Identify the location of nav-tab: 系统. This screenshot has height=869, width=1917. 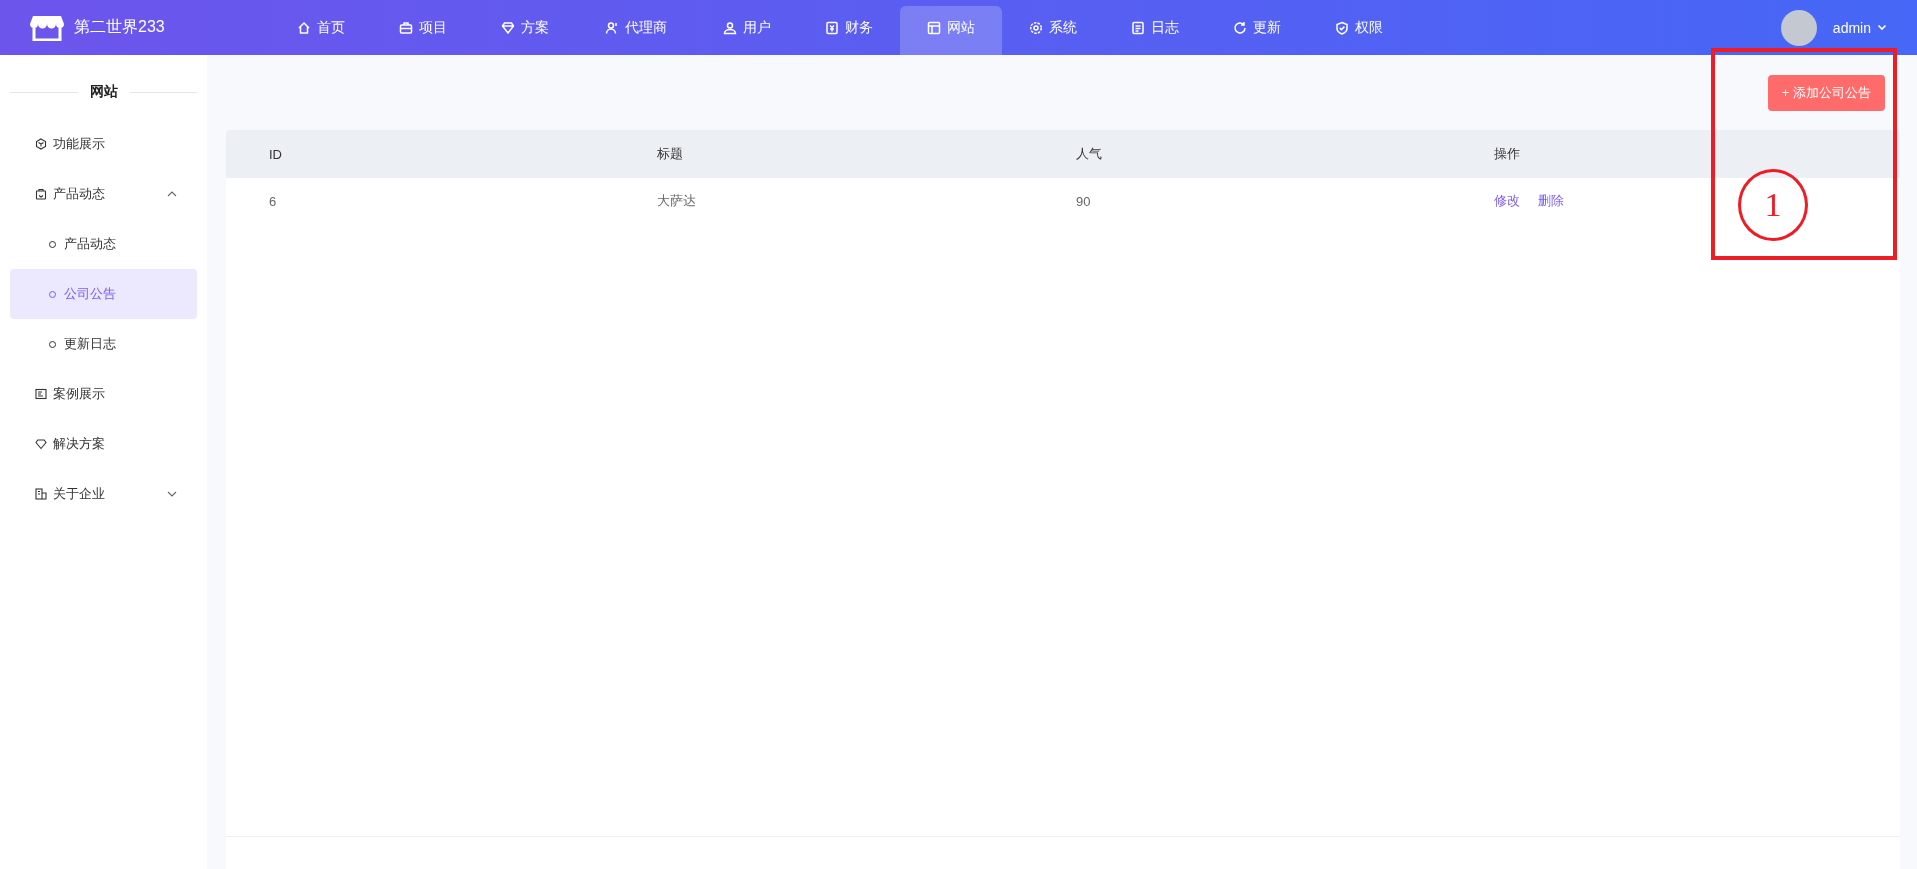
(1053, 30).